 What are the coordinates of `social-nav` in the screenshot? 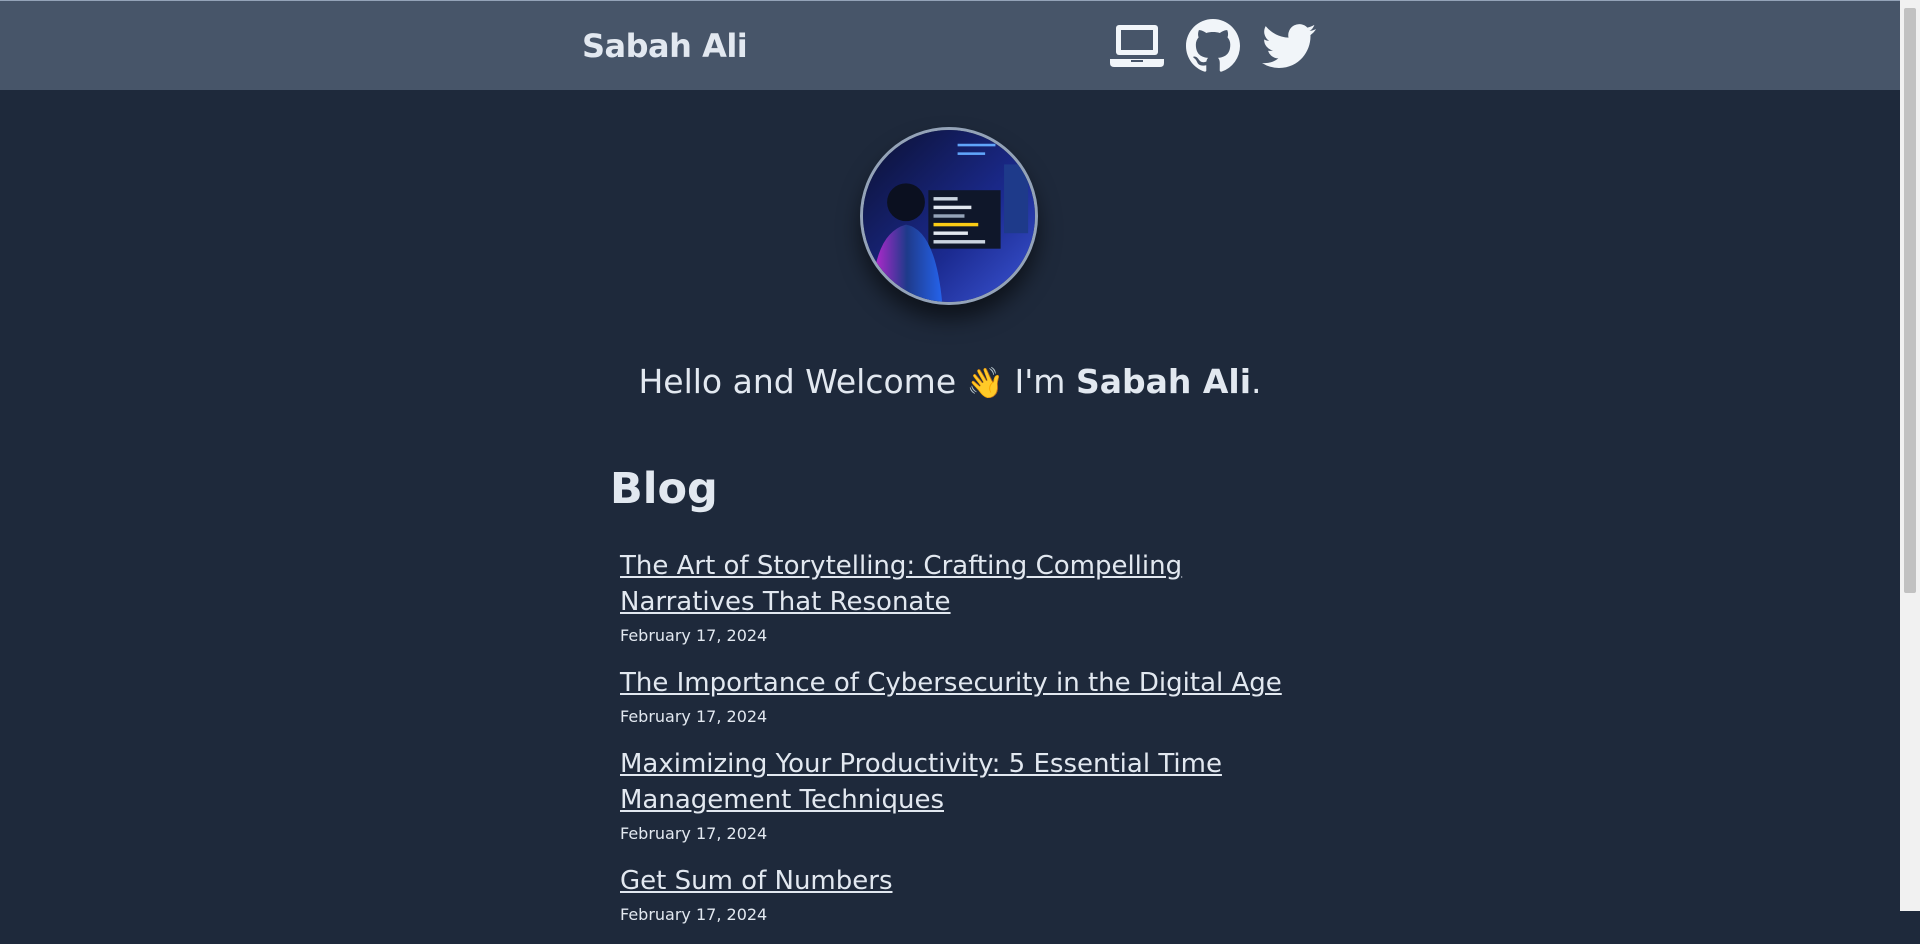 It's located at (1213, 46).